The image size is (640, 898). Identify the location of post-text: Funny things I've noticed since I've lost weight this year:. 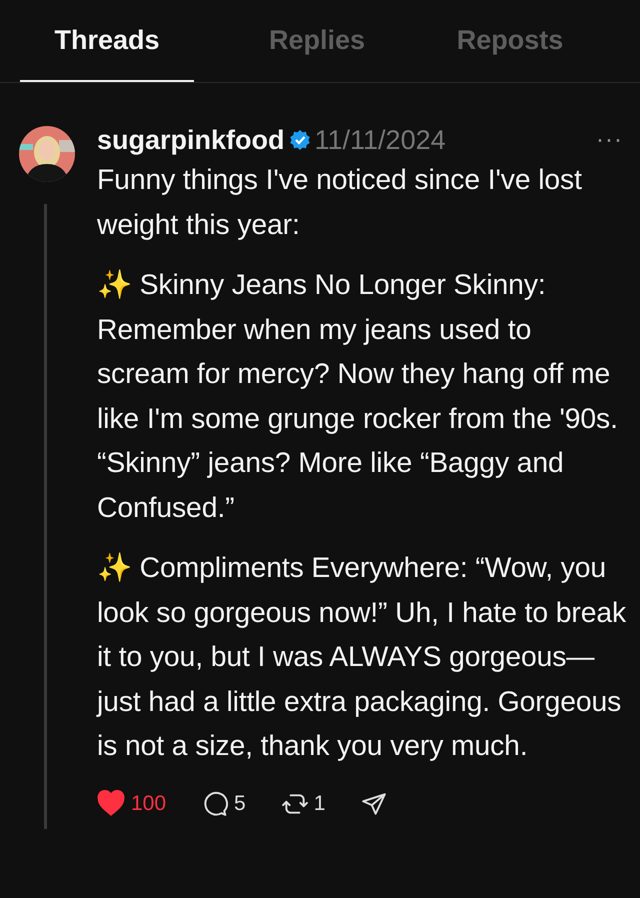
(340, 202).